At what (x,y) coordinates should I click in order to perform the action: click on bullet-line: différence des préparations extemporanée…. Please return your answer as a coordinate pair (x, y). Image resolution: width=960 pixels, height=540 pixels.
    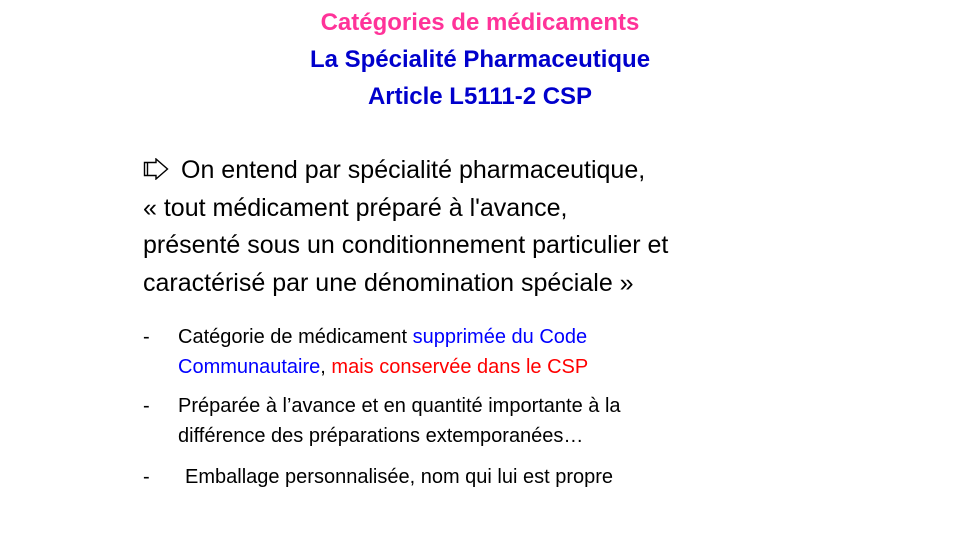
    Looking at the image, I should click on (381, 436).